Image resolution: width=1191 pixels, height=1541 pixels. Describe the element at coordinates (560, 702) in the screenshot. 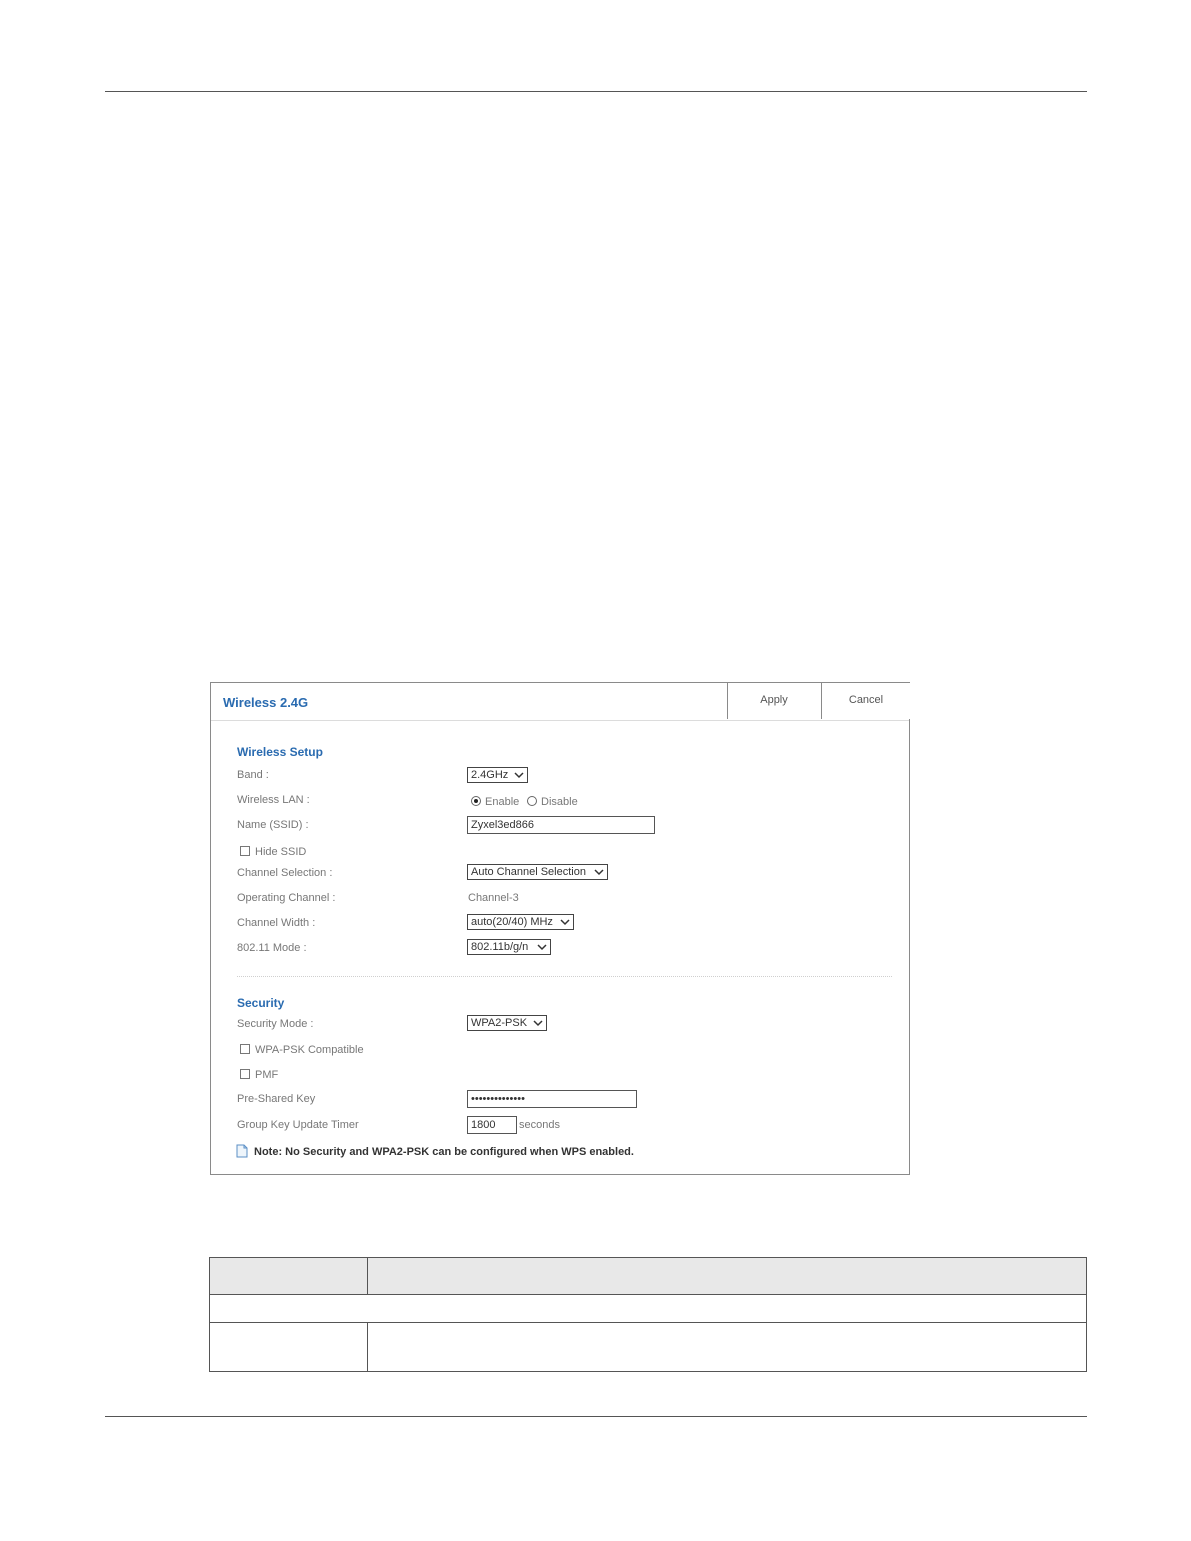

I see `panel-header: Wireless 2.4G Apply Cancel` at that location.